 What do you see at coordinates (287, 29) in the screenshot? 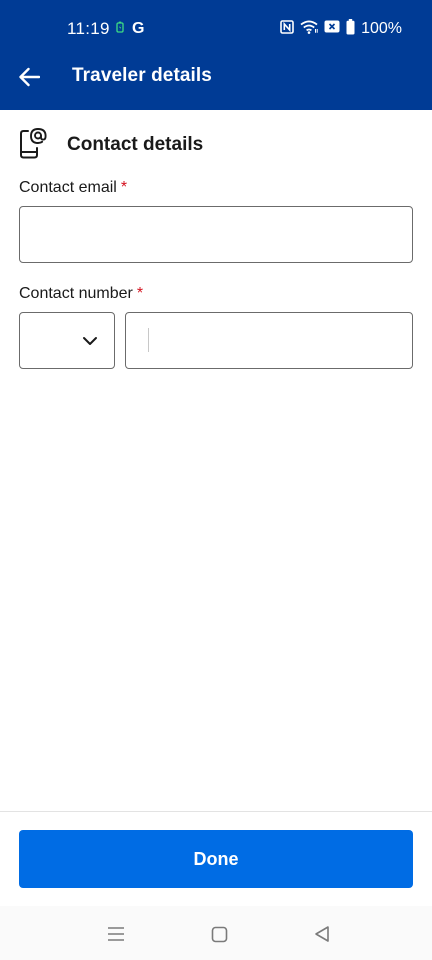
I see `nfc-icon` at bounding box center [287, 29].